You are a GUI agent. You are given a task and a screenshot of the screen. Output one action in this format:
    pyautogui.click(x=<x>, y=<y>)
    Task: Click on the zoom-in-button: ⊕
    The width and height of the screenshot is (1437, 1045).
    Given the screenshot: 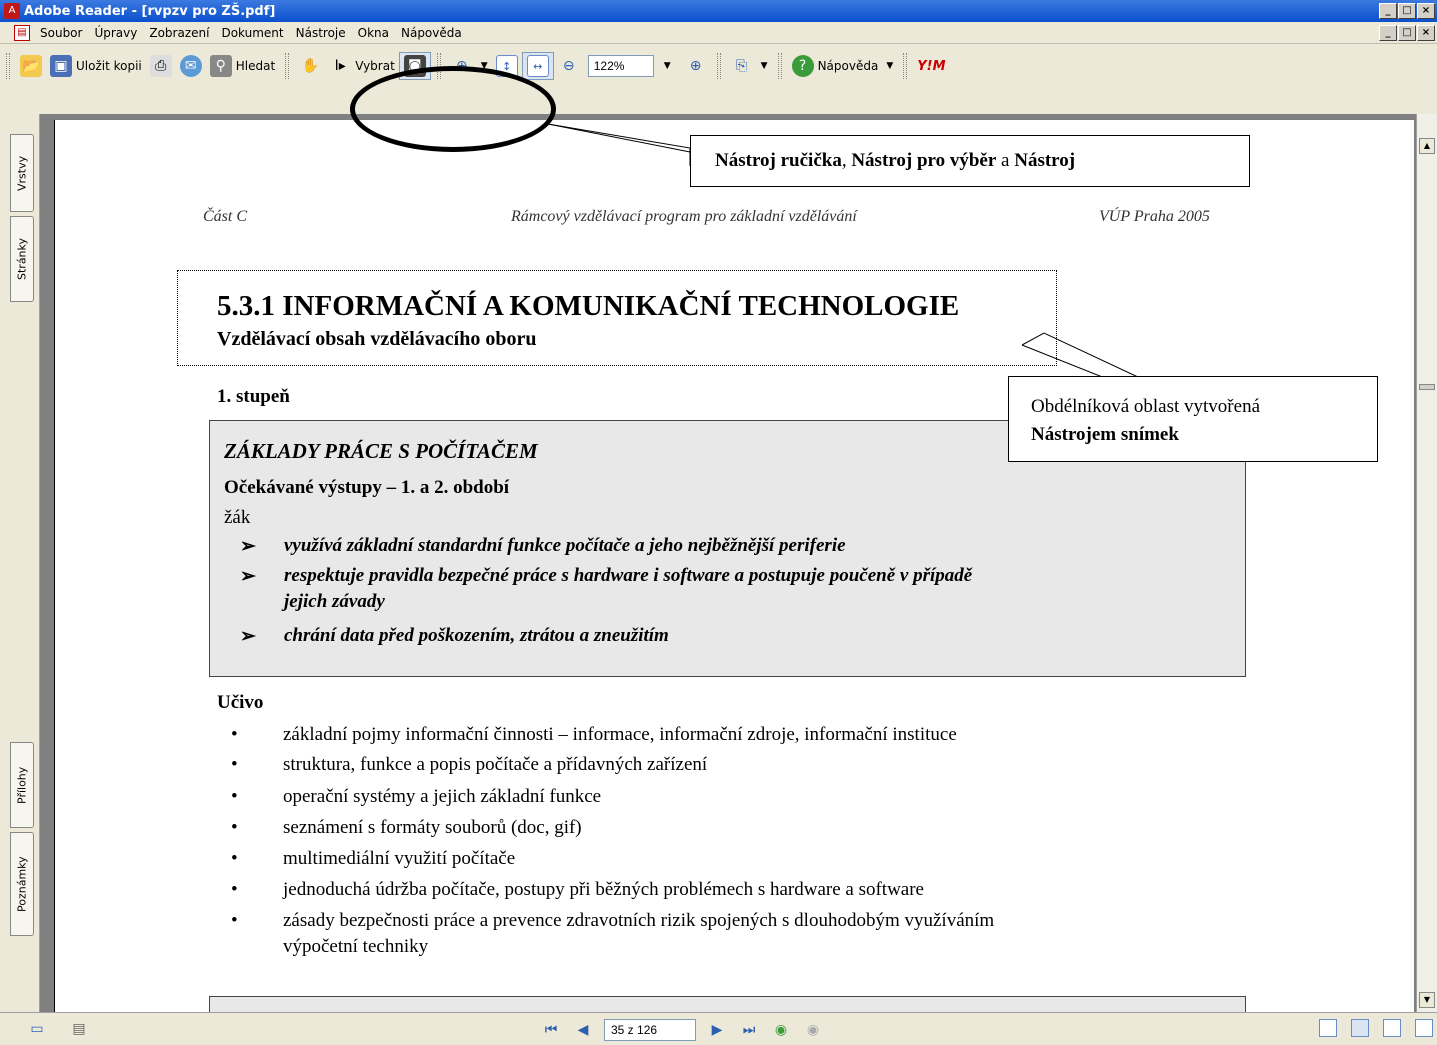 What is the action you would take?
    pyautogui.click(x=696, y=66)
    